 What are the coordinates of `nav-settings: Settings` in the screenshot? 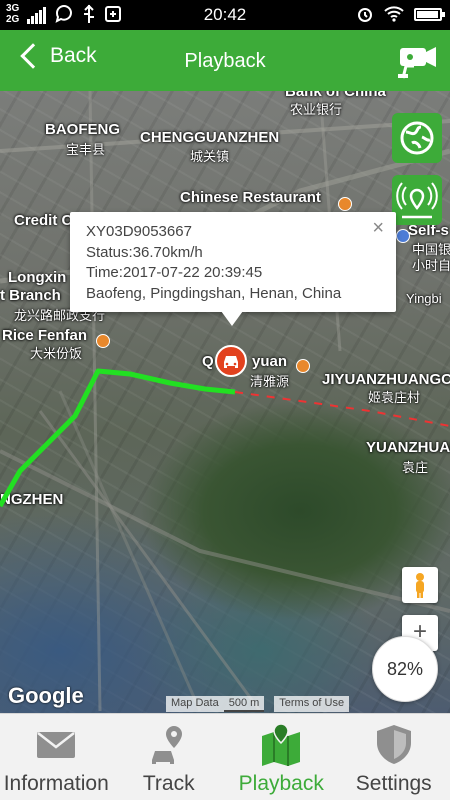 It's located at (394, 757).